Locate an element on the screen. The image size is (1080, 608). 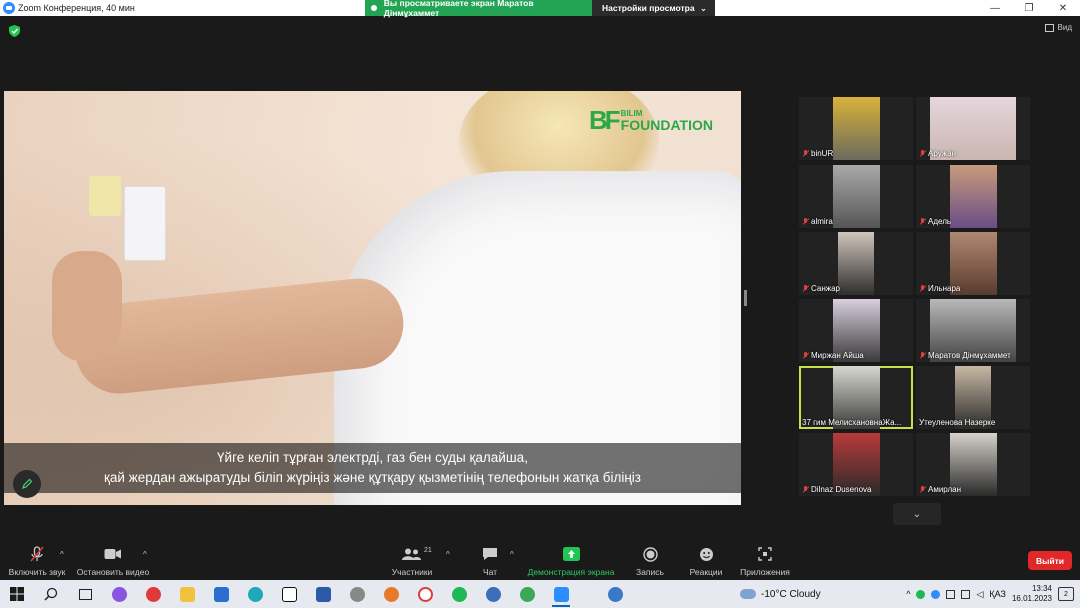
participant-tile: Маратов Дінмұхаммет is located at coordinates (973, 330).